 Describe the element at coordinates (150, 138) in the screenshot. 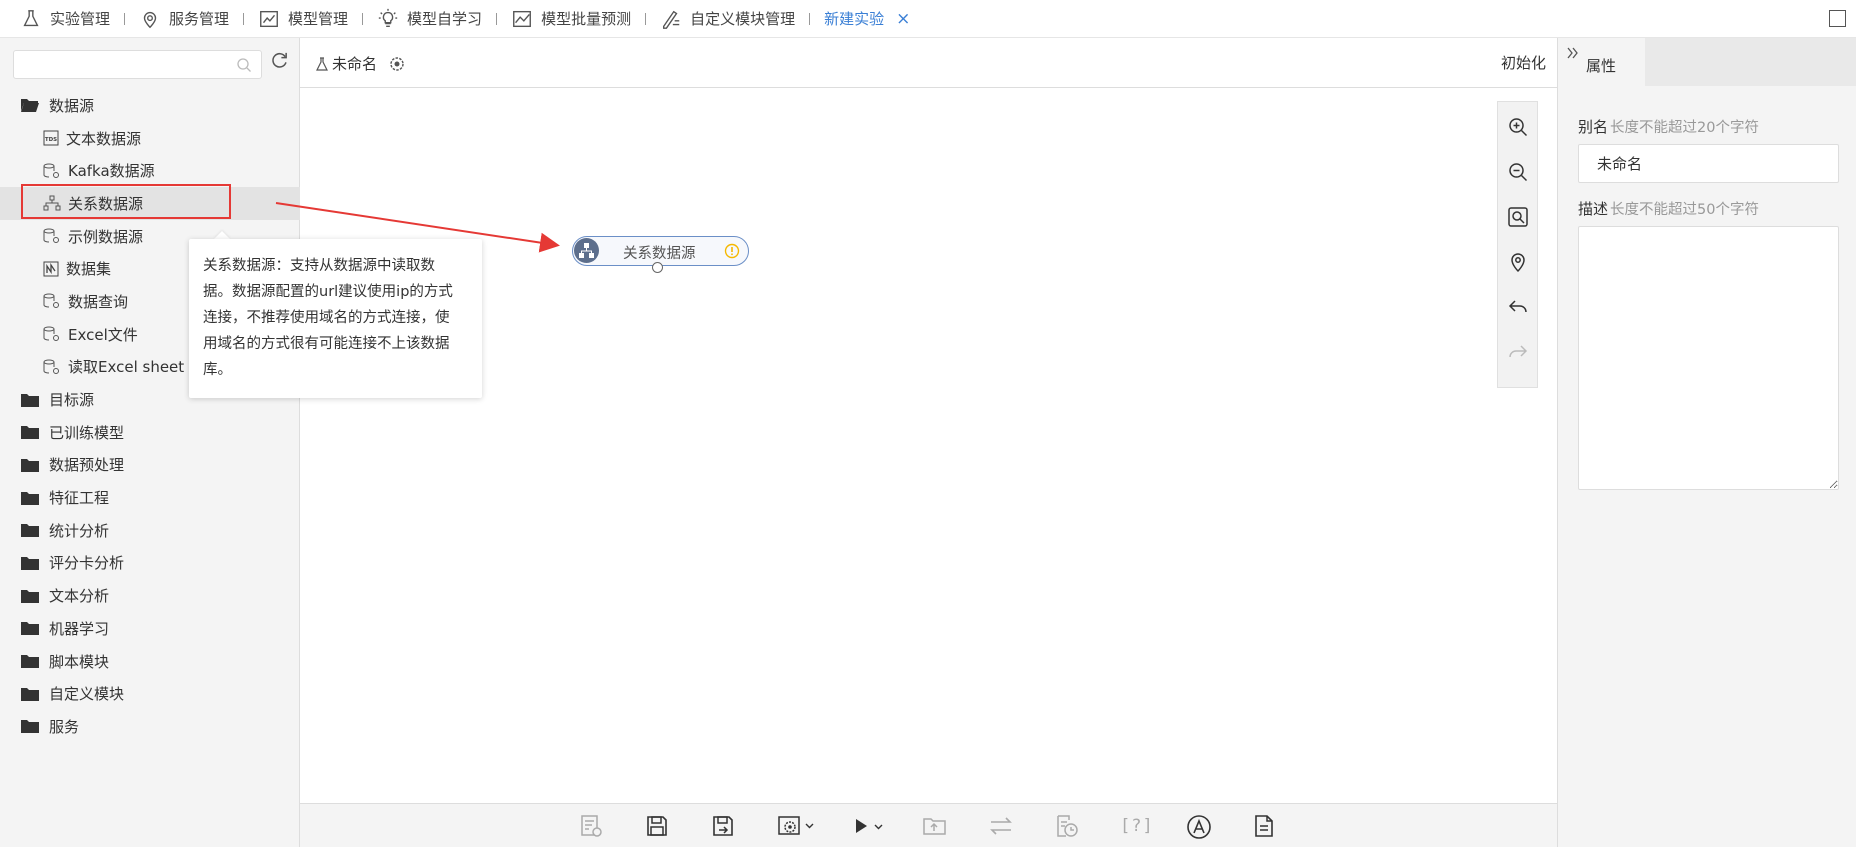

I see `module-text-data-source: TDS 文本数据源` at that location.